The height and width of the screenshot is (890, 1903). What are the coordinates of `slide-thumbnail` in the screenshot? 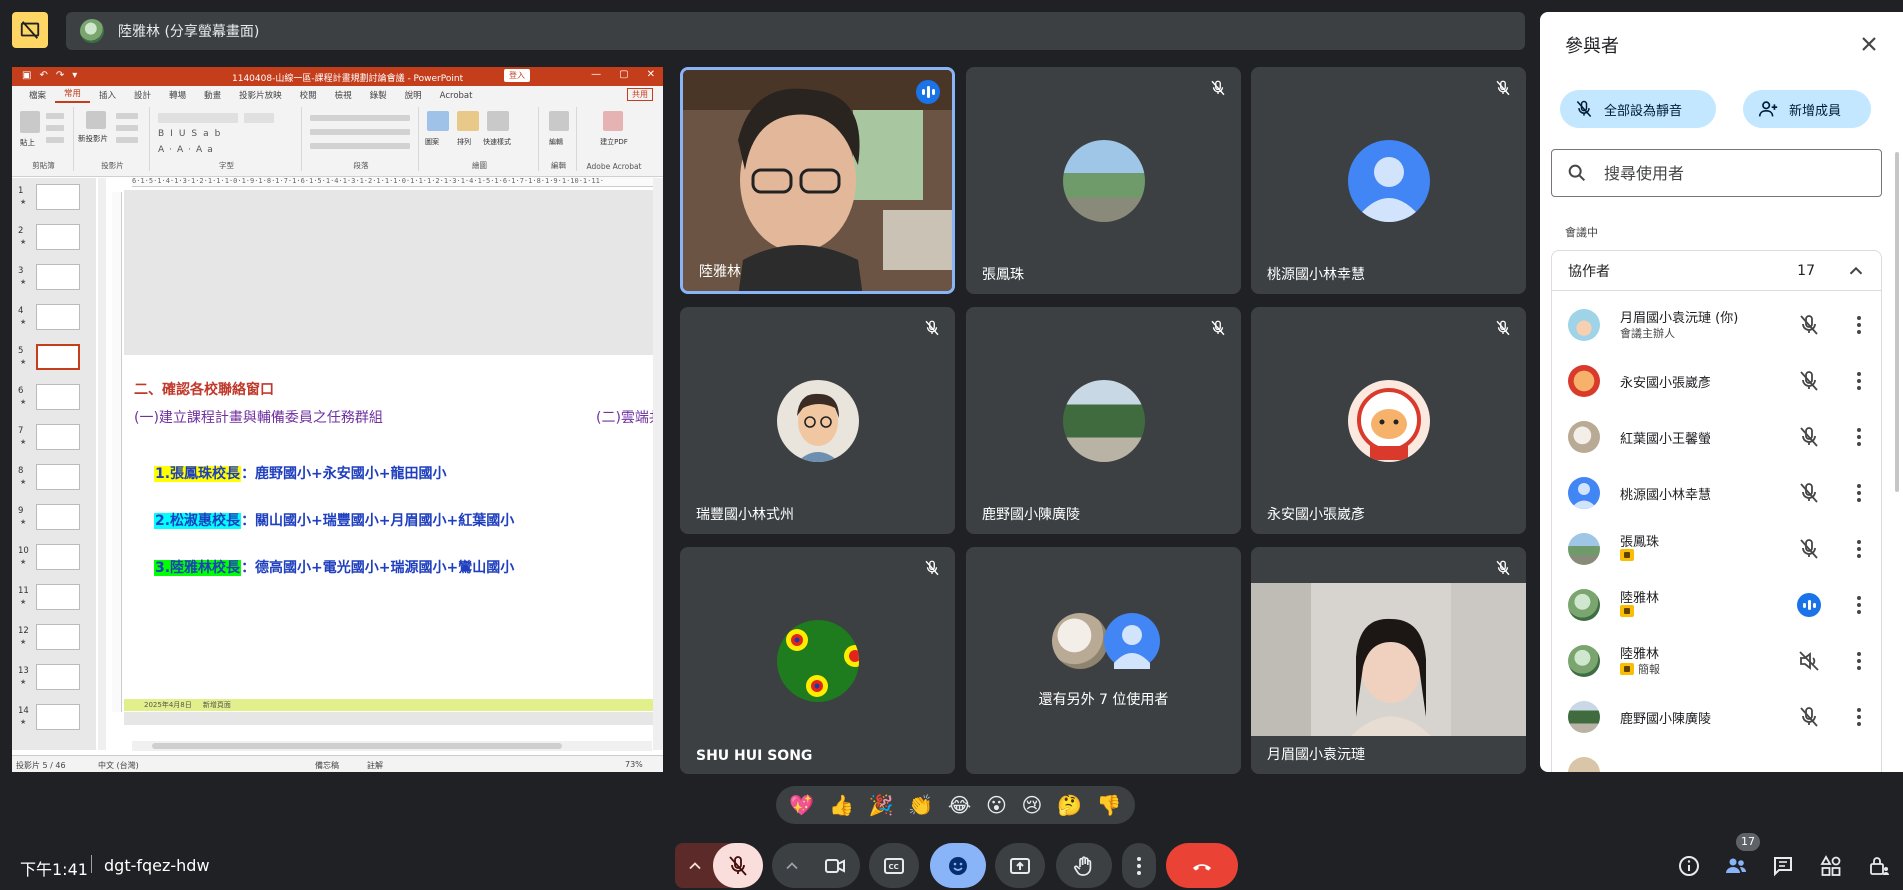 It's located at (58, 437).